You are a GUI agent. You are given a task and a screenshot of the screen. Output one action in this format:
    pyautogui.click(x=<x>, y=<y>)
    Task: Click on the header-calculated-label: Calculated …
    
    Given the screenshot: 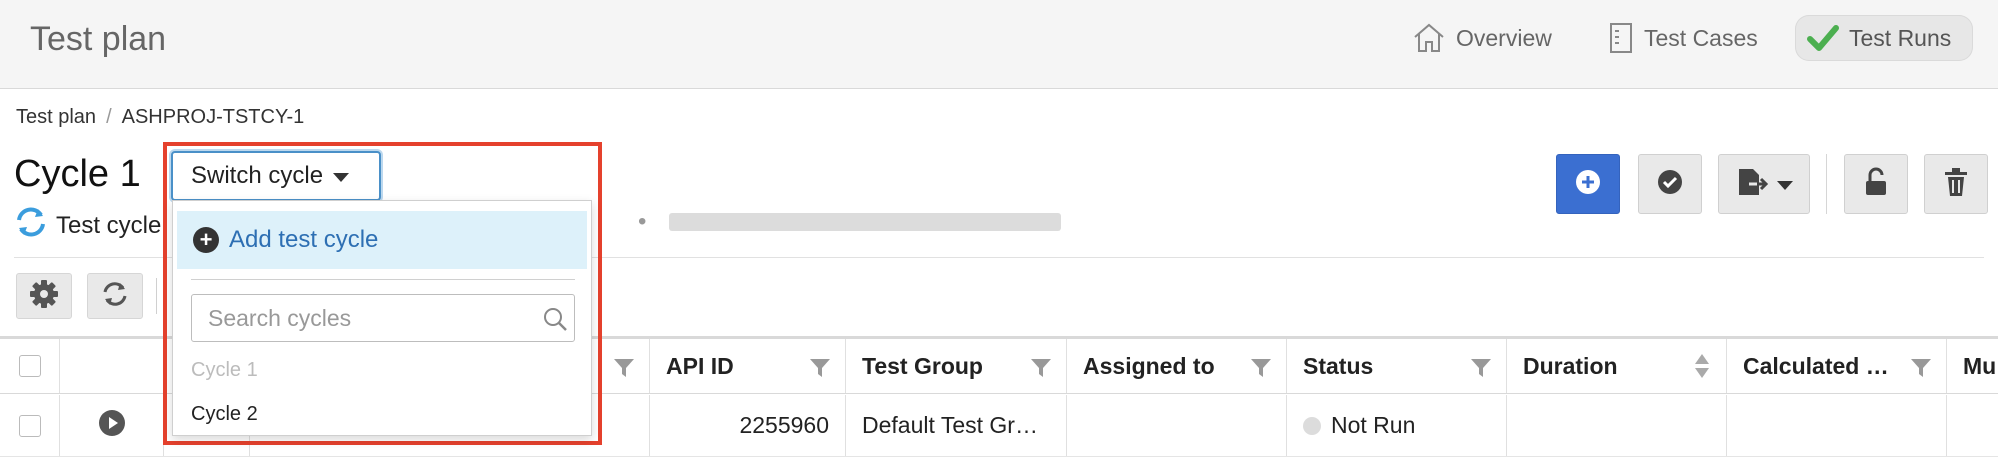 What is the action you would take?
    pyautogui.click(x=1816, y=365)
    